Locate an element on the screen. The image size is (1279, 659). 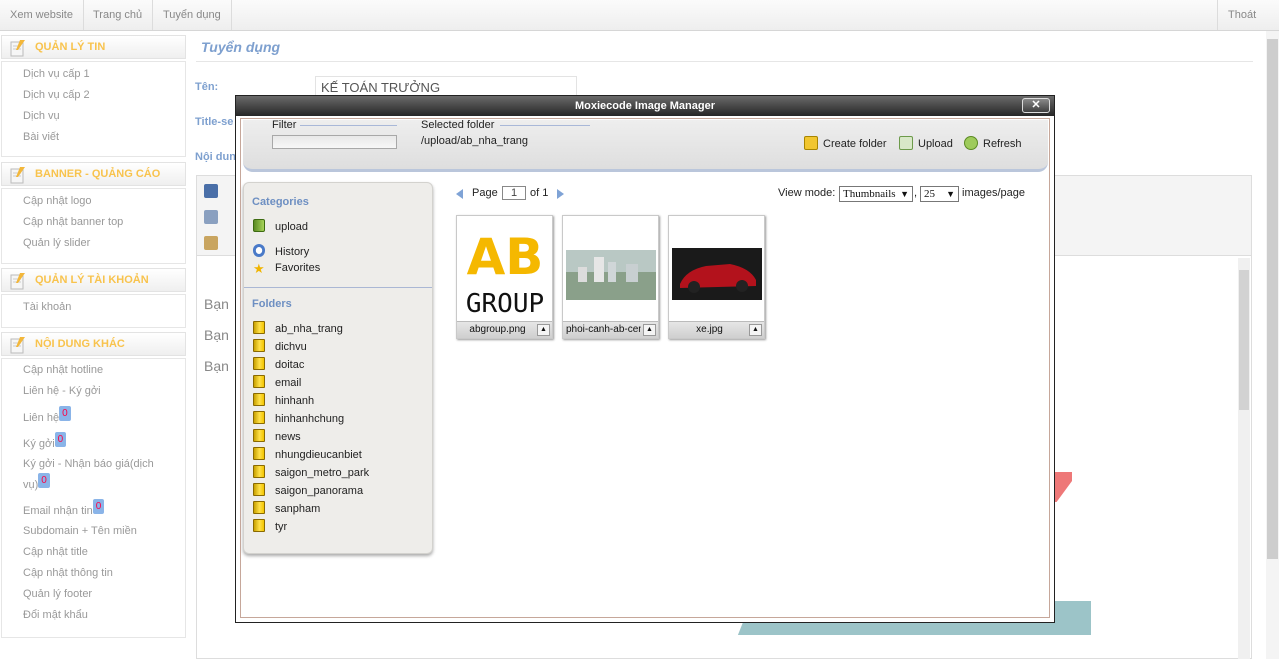
create-folder-button: Create folder is located at coordinates (845, 143).